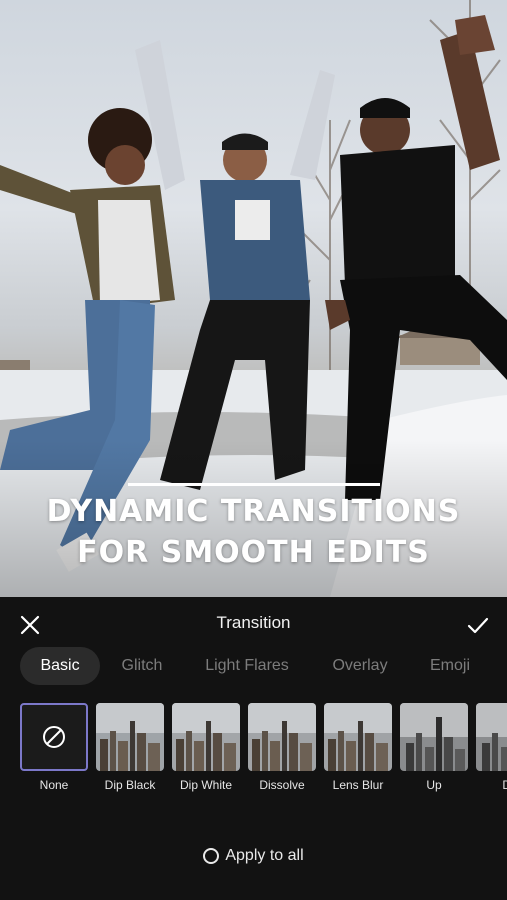 This screenshot has height=900, width=507. I want to click on transition-down-thumb, so click(491, 737).